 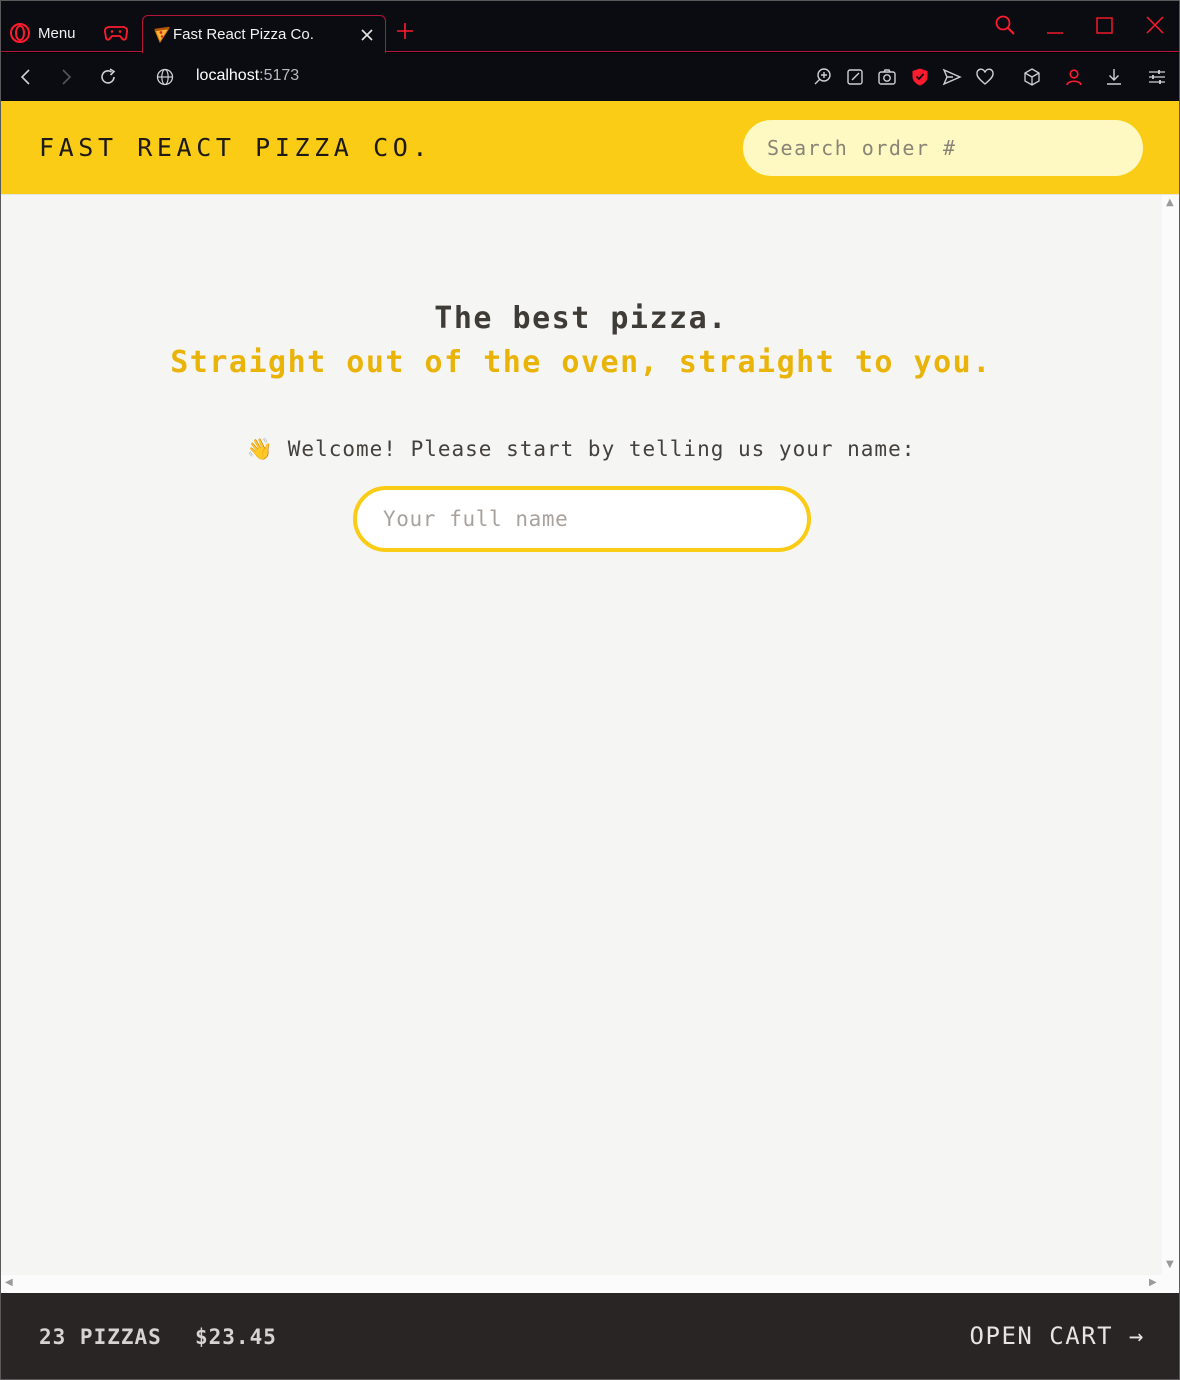 I want to click on plus-icon, so click(x=405, y=31).